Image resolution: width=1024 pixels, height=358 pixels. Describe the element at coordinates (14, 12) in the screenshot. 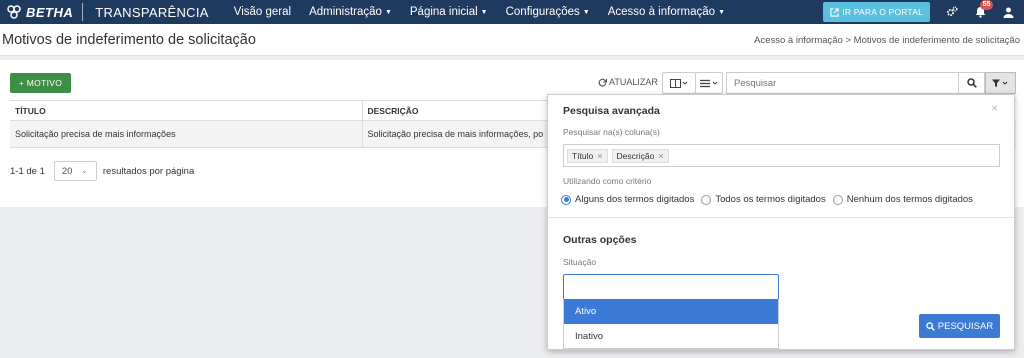

I see `betha-logo-icon` at that location.